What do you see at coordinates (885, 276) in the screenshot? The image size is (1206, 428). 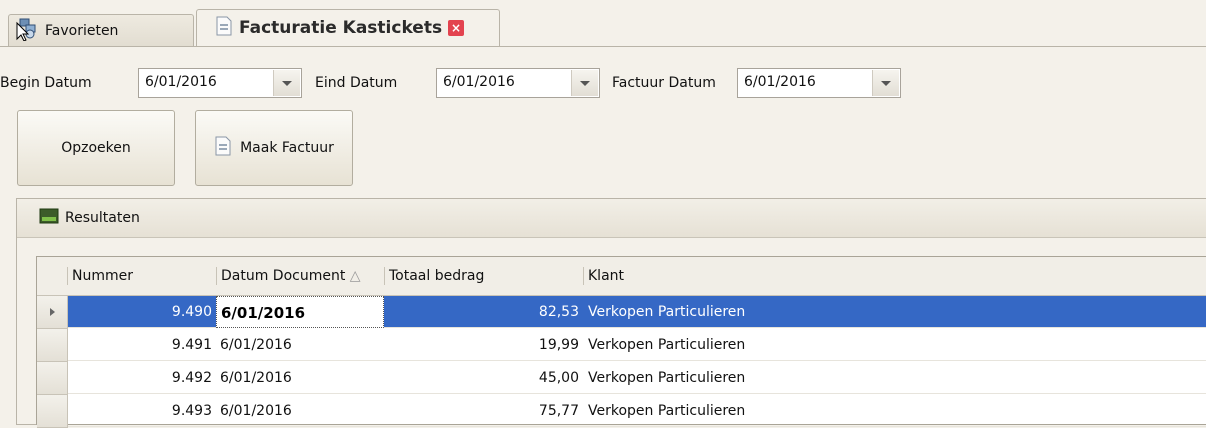 I see `column-klant: Klant` at bounding box center [885, 276].